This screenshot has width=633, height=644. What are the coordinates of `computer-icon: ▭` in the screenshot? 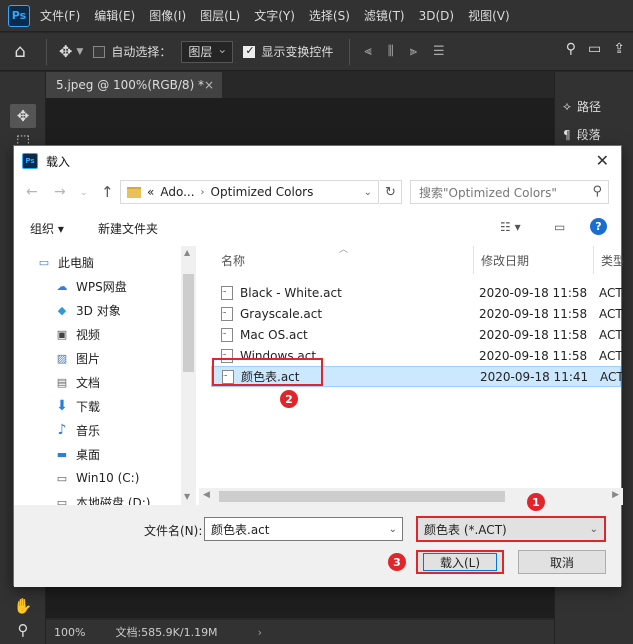 It's located at (44, 262).